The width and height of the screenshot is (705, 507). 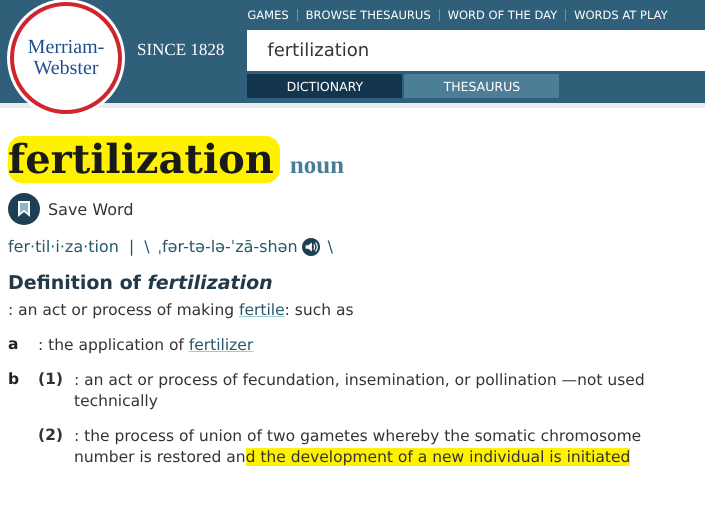 I want to click on definition-text: : the application of fertilizer, so click(x=146, y=345).